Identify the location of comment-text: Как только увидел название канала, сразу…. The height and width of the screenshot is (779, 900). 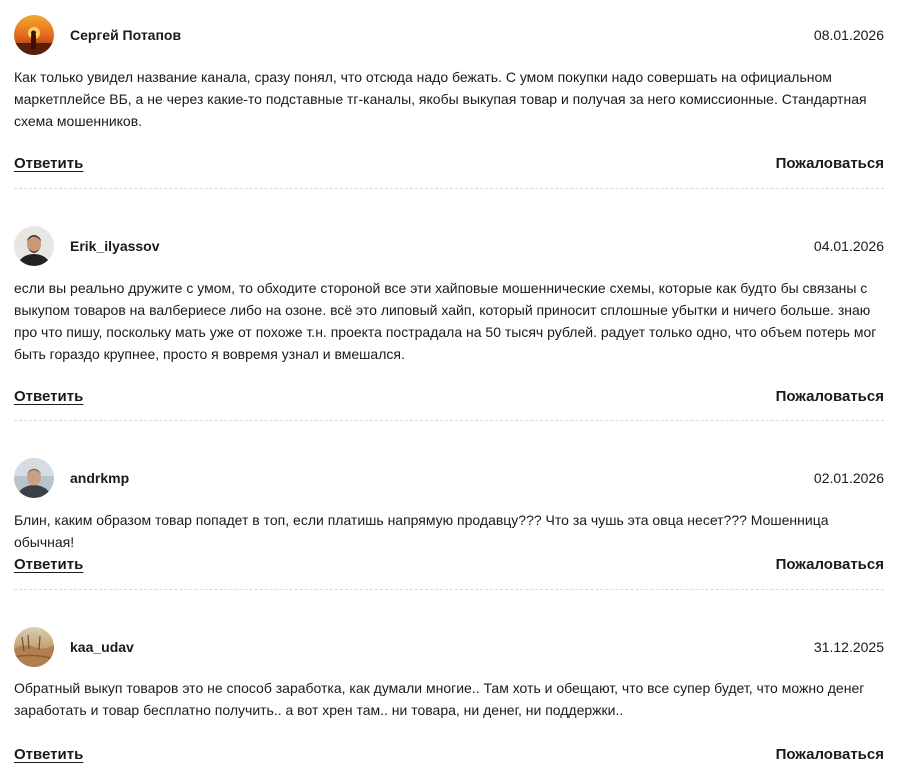
(440, 99).